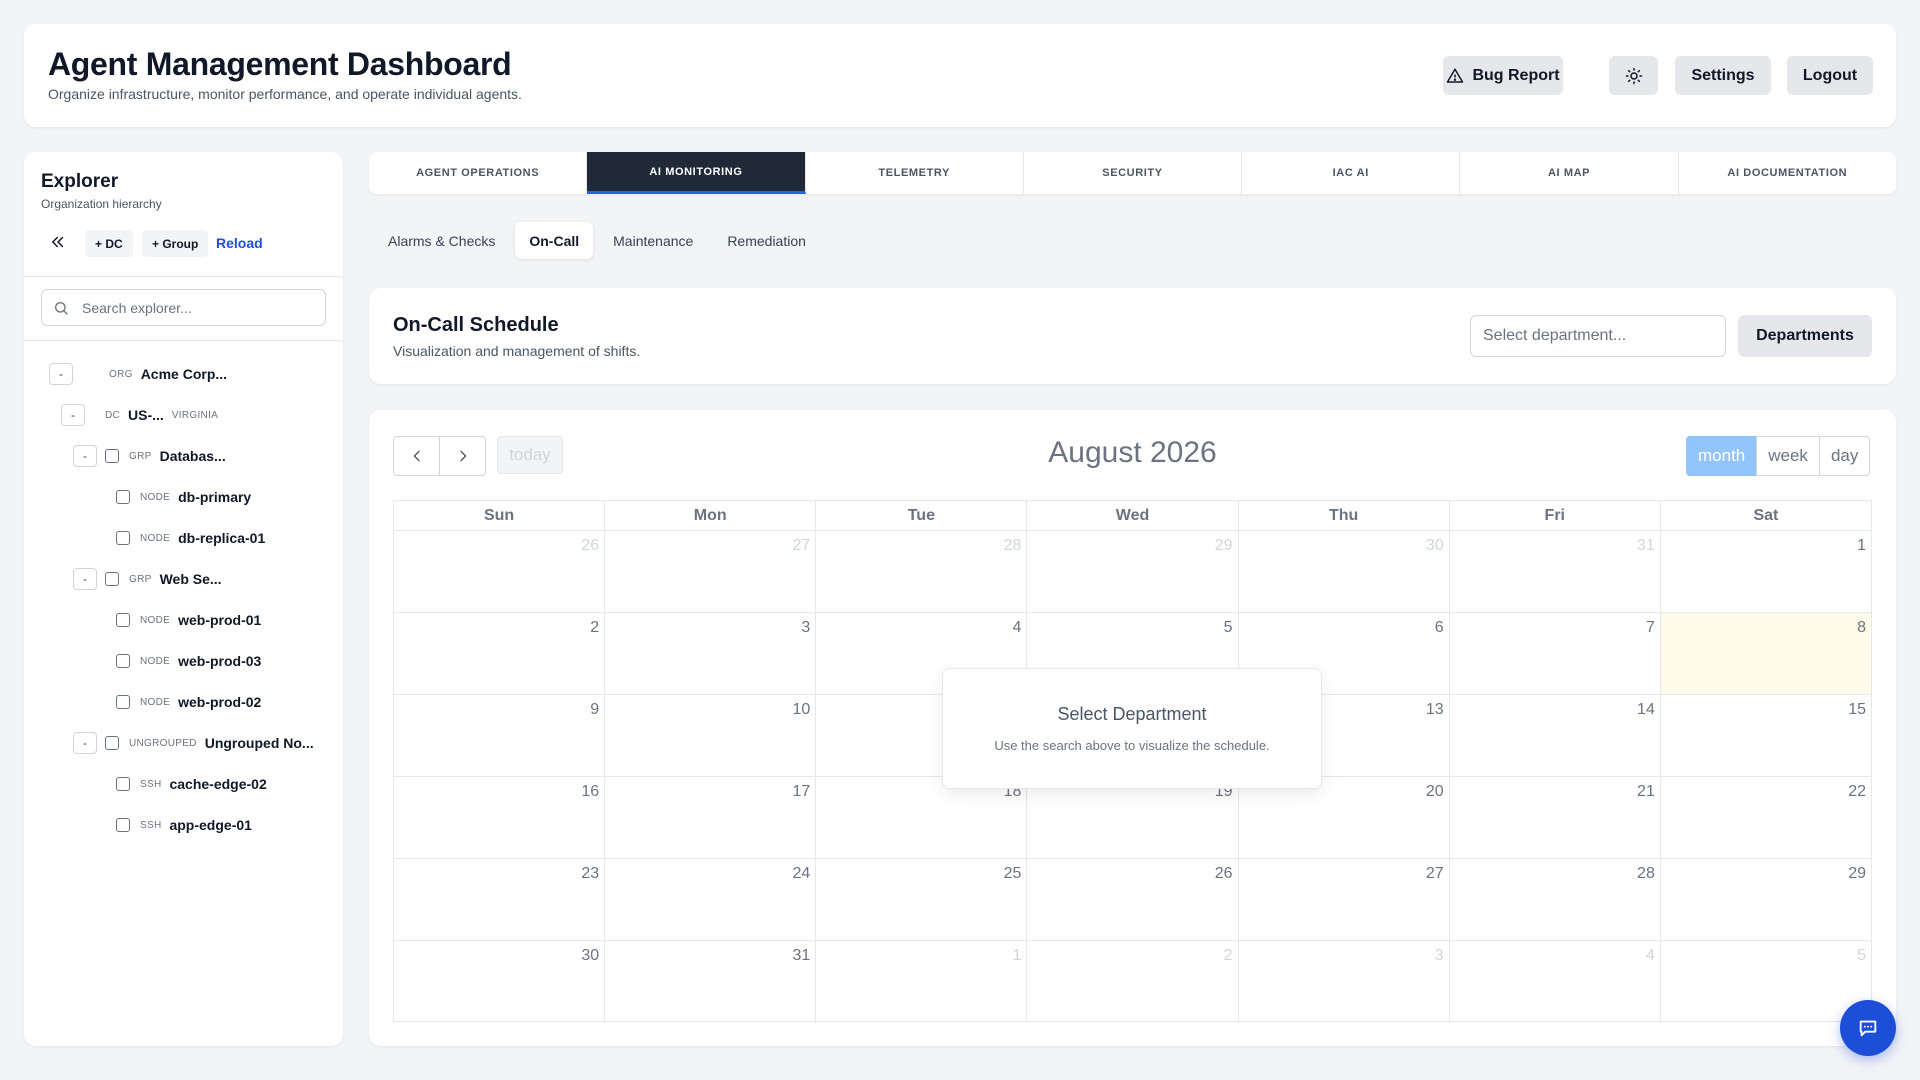 The height and width of the screenshot is (1080, 1920). I want to click on calendar-day: 24, so click(711, 899).